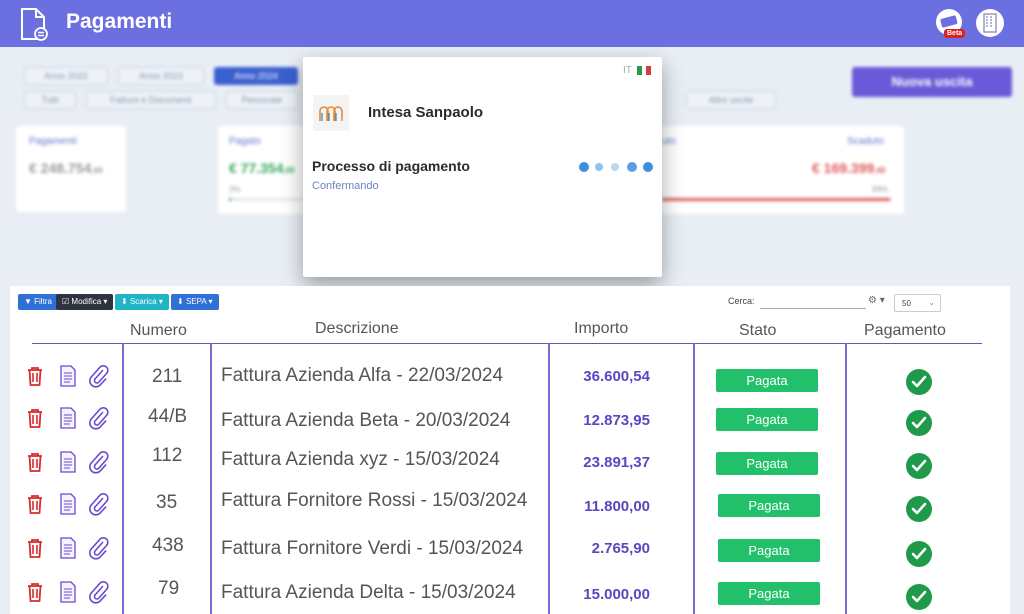 The height and width of the screenshot is (614, 1024). What do you see at coordinates (426, 112) in the screenshot?
I see `bank-name: Intesa Sanpaolo` at bounding box center [426, 112].